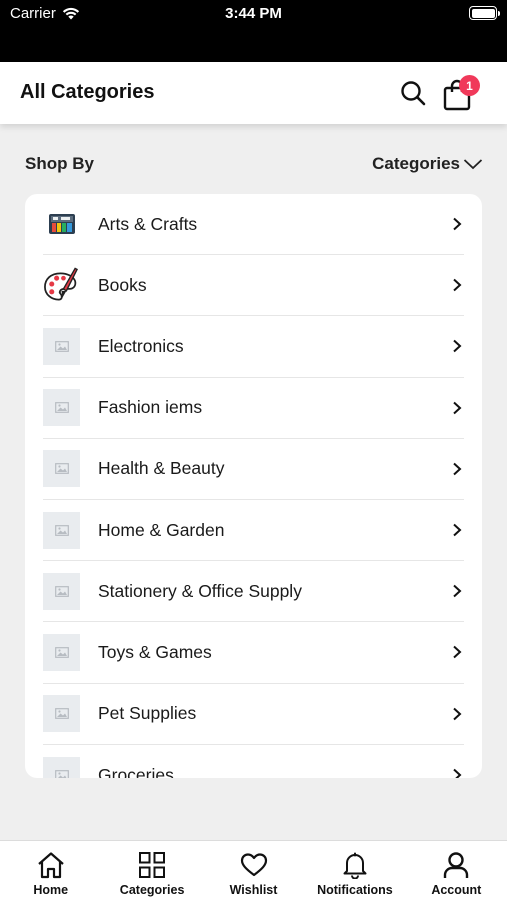  What do you see at coordinates (469, 85) in the screenshot?
I see `cart-count-badge: 1` at bounding box center [469, 85].